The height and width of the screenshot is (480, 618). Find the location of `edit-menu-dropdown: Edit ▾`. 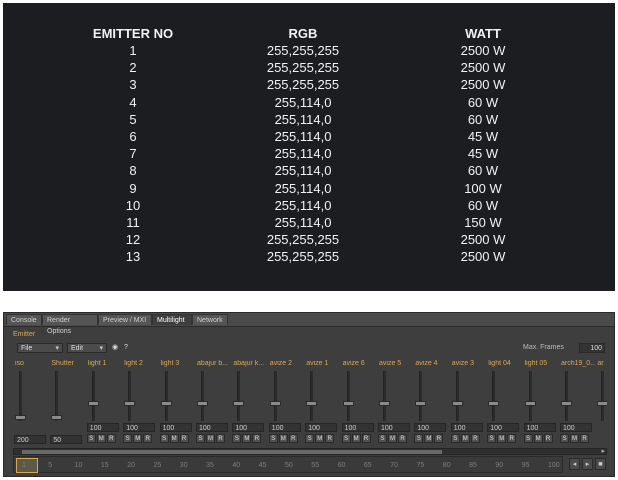

edit-menu-dropdown: Edit ▾ is located at coordinates (87, 348).